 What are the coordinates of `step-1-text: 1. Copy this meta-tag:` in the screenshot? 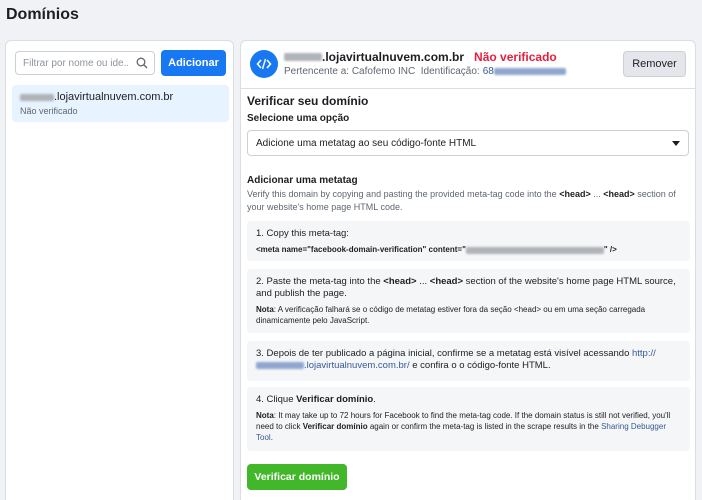 It's located at (302, 233).